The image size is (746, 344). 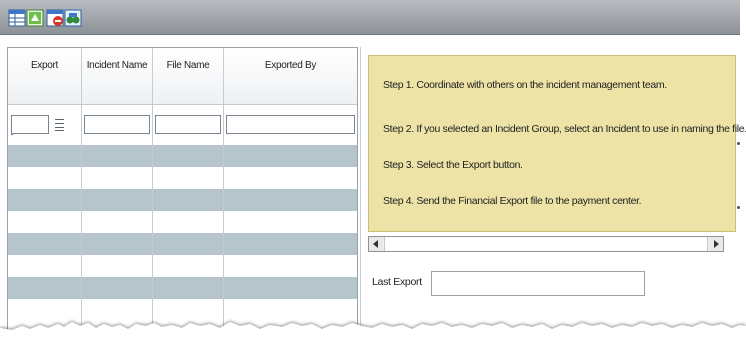 I want to click on column-header-incident-name: Incident Name, so click(x=117, y=65).